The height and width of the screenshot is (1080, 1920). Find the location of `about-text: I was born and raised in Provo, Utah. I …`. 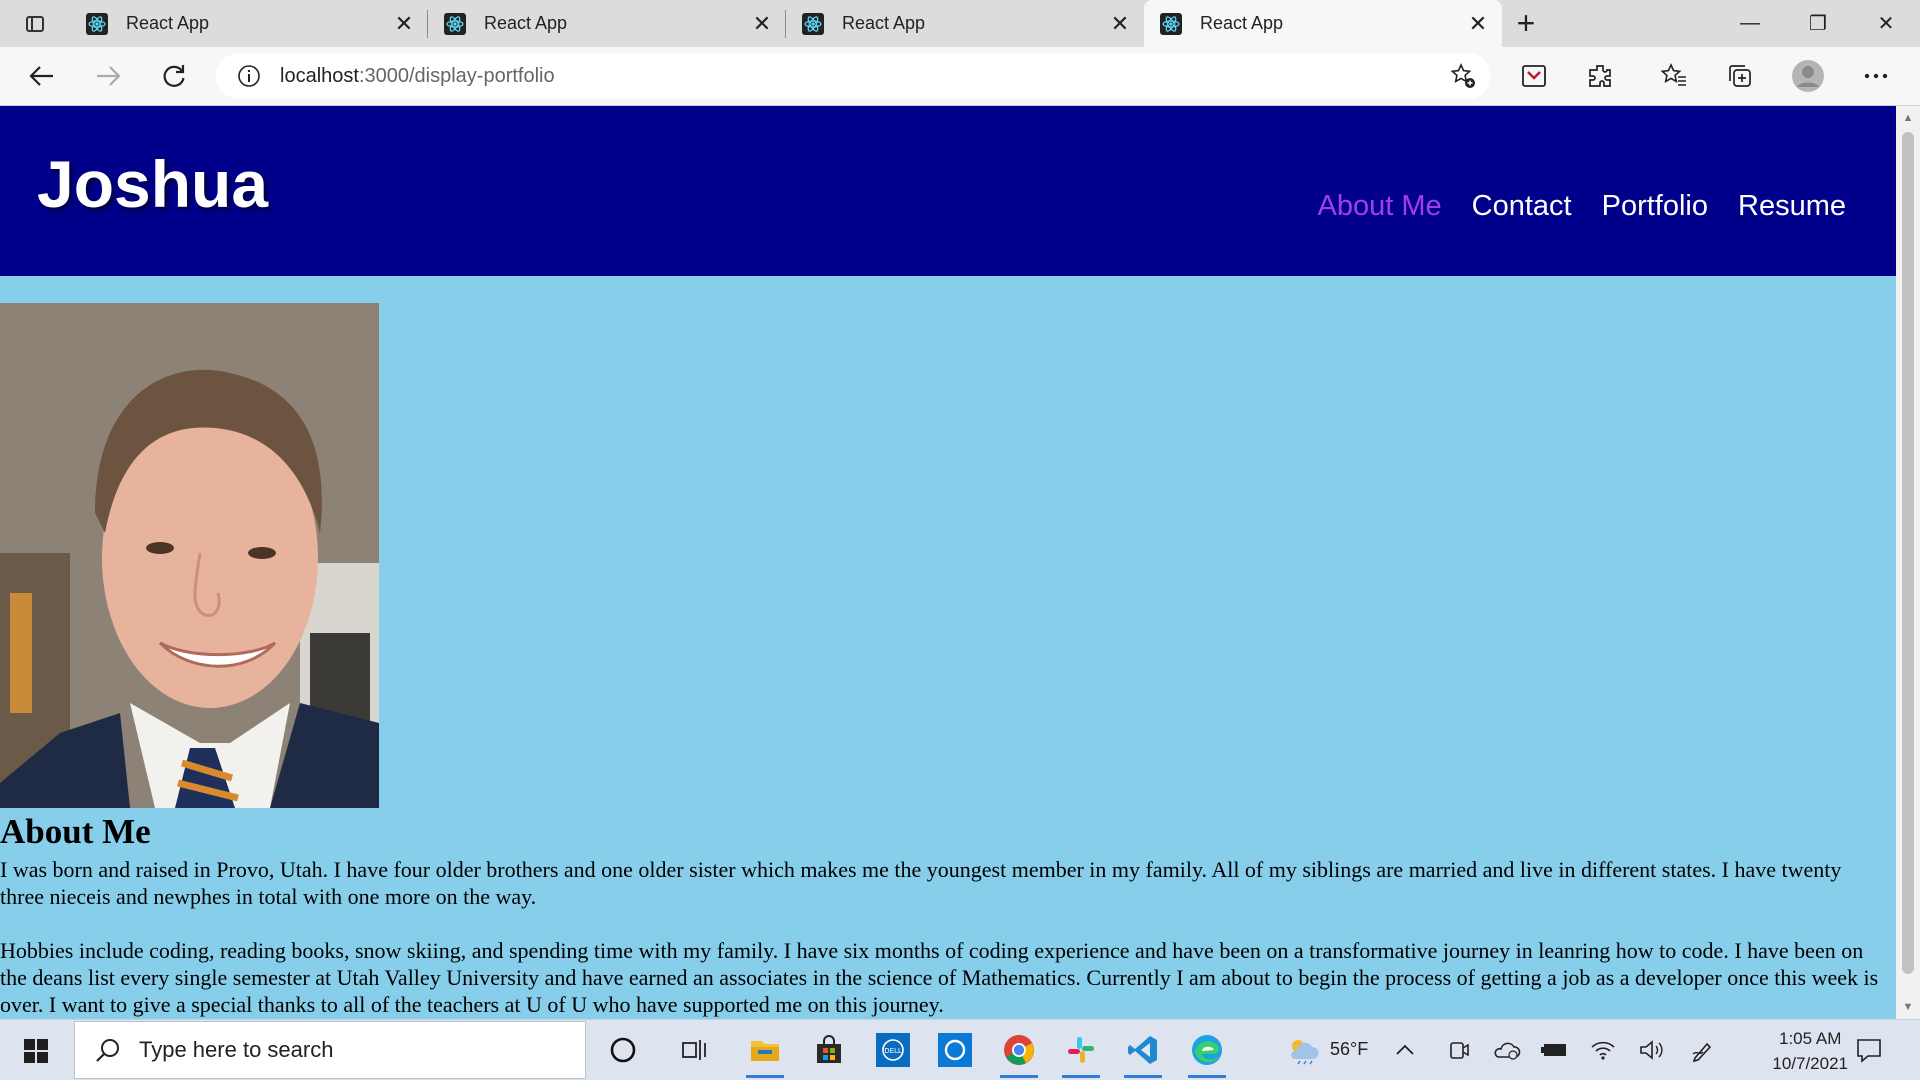

about-text: I was born and raised in Provo, Utah. I … is located at coordinates (945, 937).